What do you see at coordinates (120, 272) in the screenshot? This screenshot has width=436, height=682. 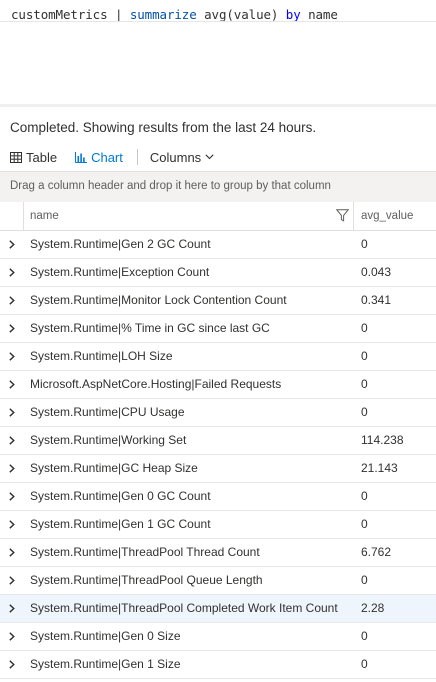 I see `cell-name: System.Runtime|Exception Count` at bounding box center [120, 272].